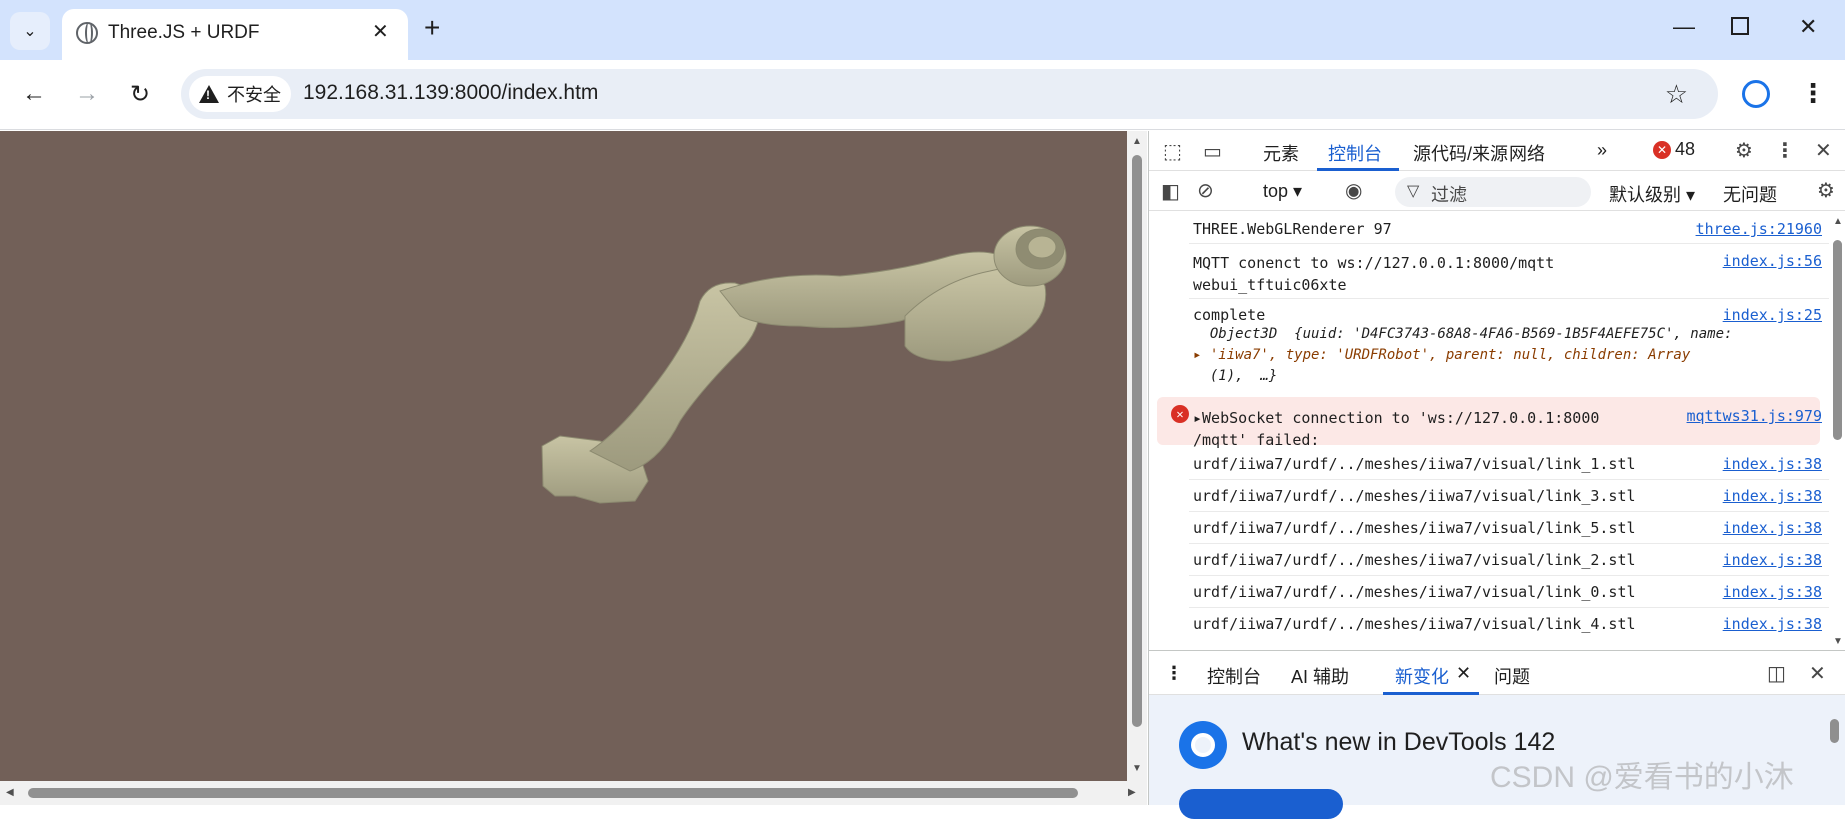 This screenshot has height=819, width=1845. What do you see at coordinates (1353, 190) in the screenshot?
I see `eye-icon: ◉` at bounding box center [1353, 190].